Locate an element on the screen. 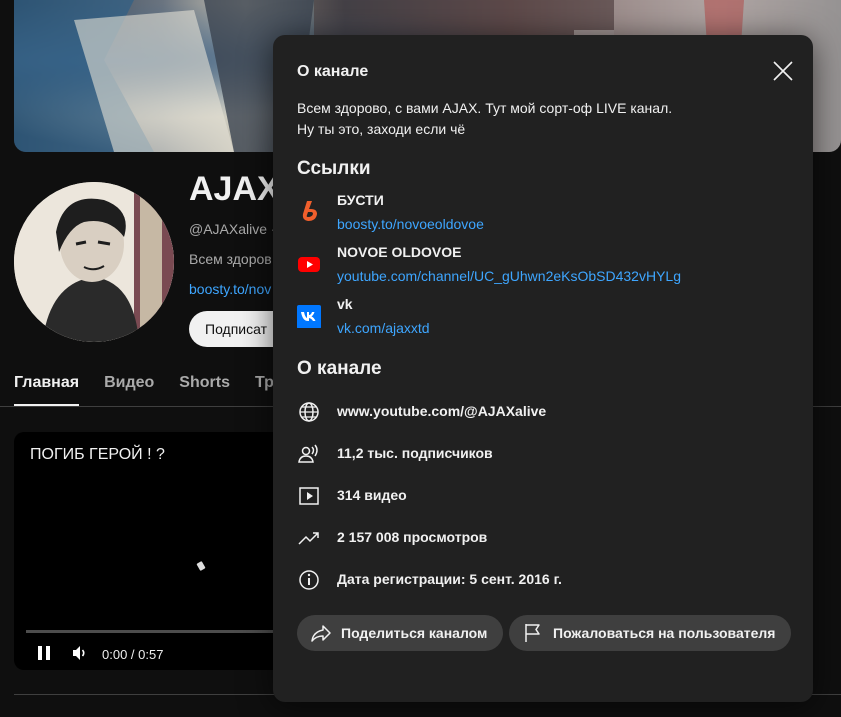 Image resolution: width=841 pixels, height=717 pixels. info-text: www.youtube.com/@AJAXalive is located at coordinates (442, 411).